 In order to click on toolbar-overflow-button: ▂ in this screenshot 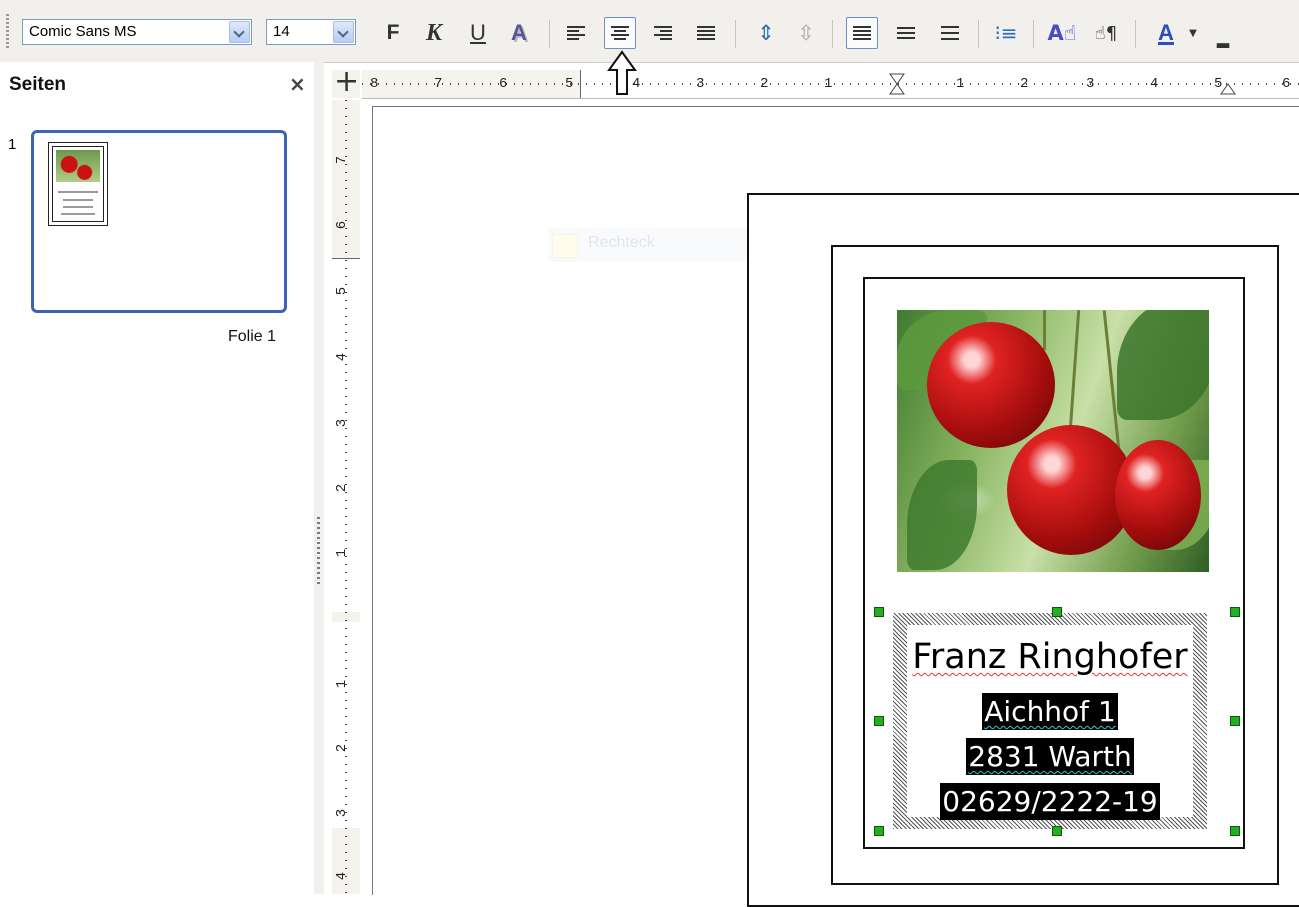, I will do `click(1223, 38)`.